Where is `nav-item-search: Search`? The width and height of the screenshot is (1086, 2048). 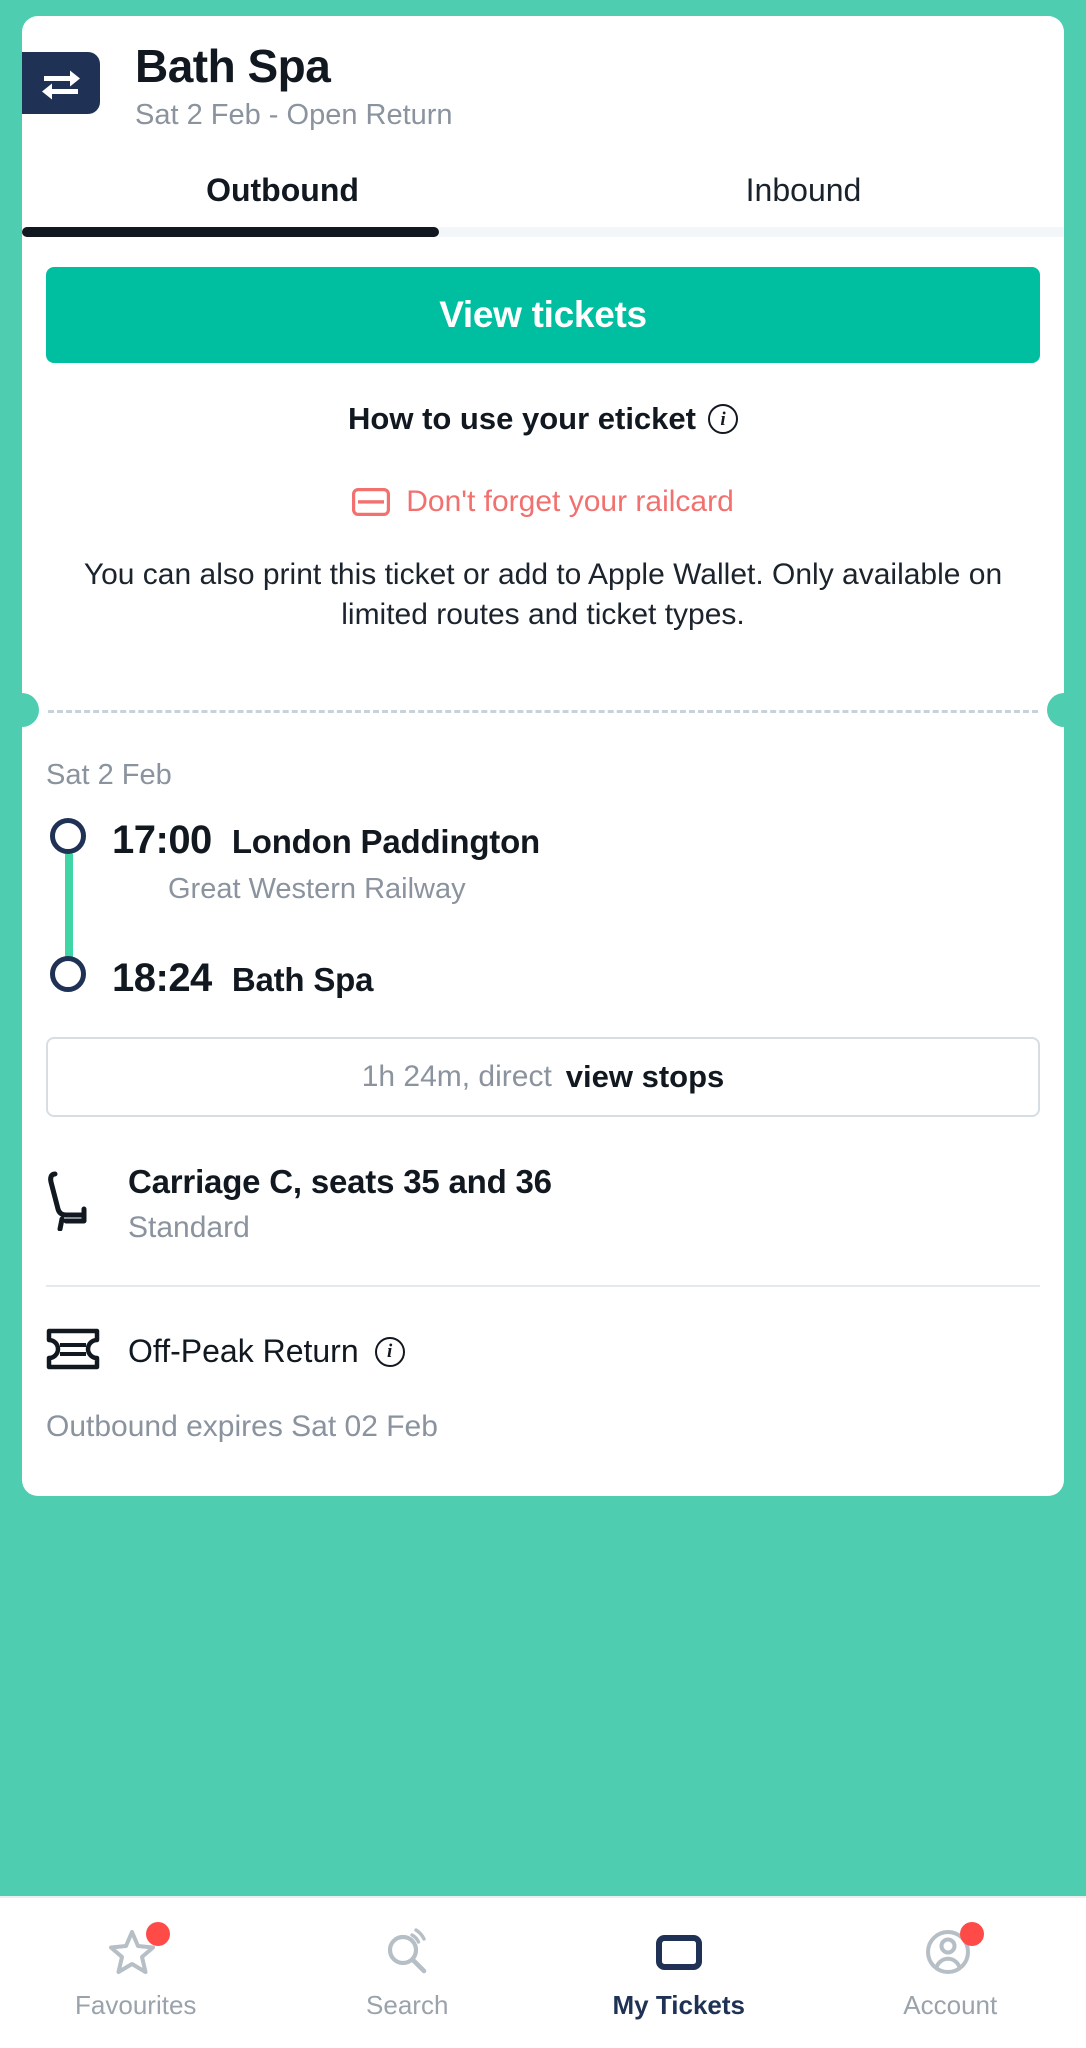 nav-item-search: Search is located at coordinates (408, 1973).